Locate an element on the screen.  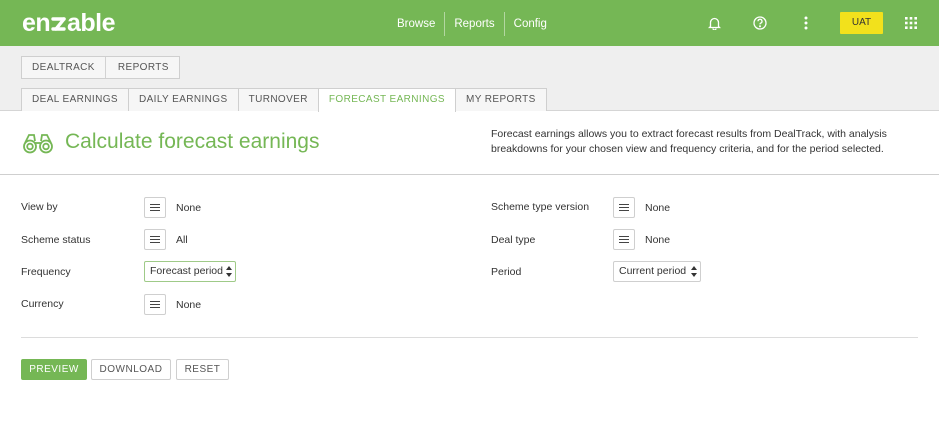
frequency-label: Frequency is located at coordinates (46, 272).